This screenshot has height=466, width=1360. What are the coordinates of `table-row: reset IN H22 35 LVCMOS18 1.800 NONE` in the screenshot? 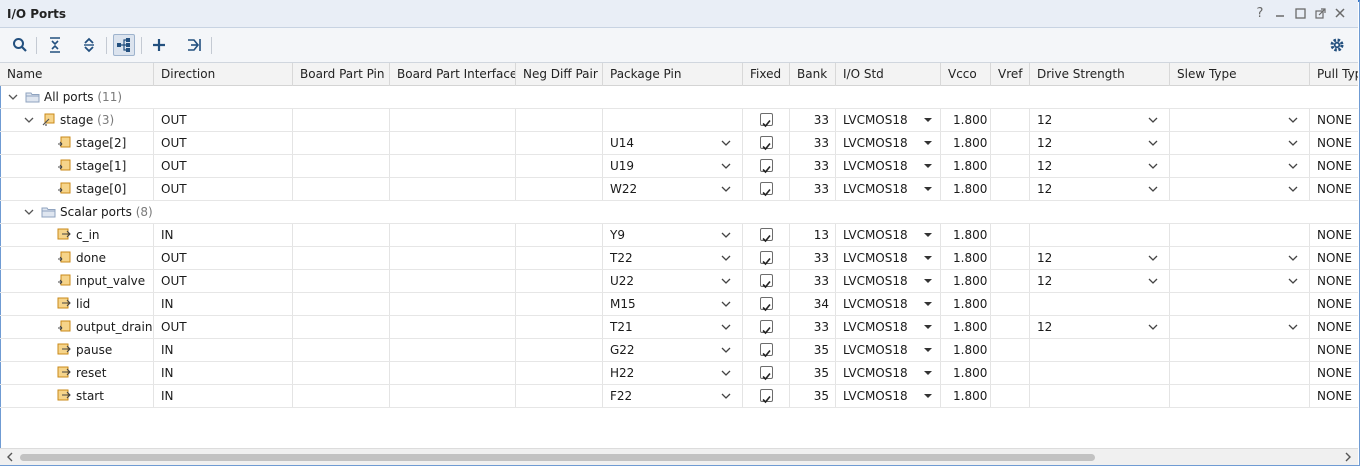 It's located at (679, 373).